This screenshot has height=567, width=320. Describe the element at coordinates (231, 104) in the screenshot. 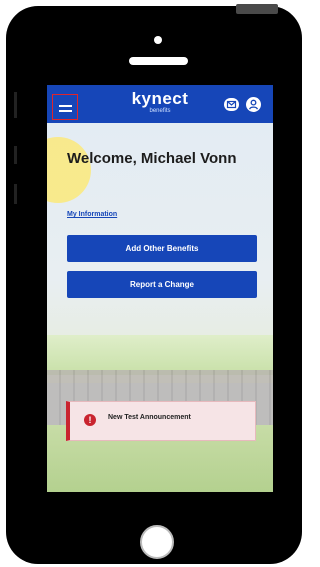

I see `mail-icon` at that location.